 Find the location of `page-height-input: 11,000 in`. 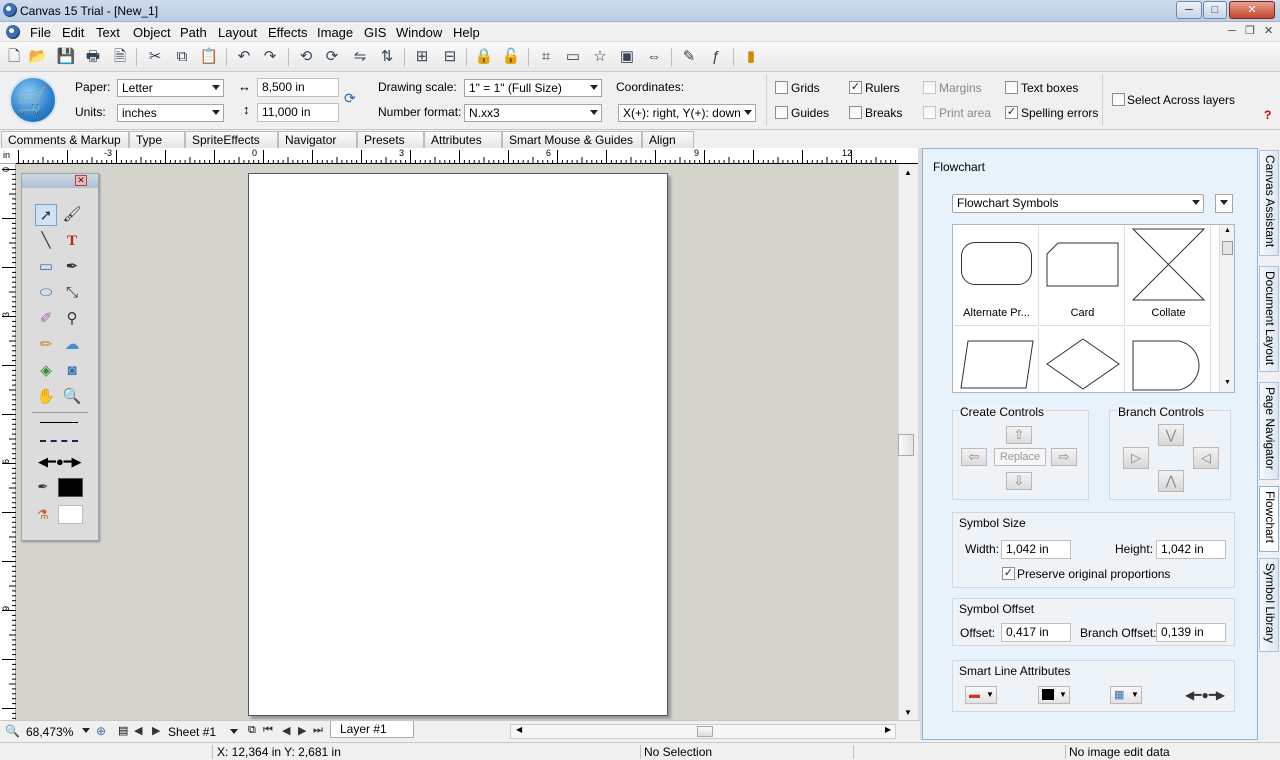

page-height-input: 11,000 in is located at coordinates (298, 112).